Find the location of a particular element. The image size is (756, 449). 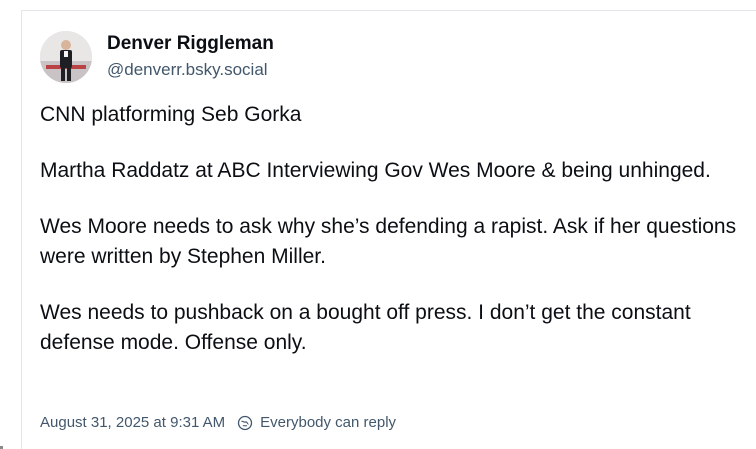

avatar is located at coordinates (66, 57).